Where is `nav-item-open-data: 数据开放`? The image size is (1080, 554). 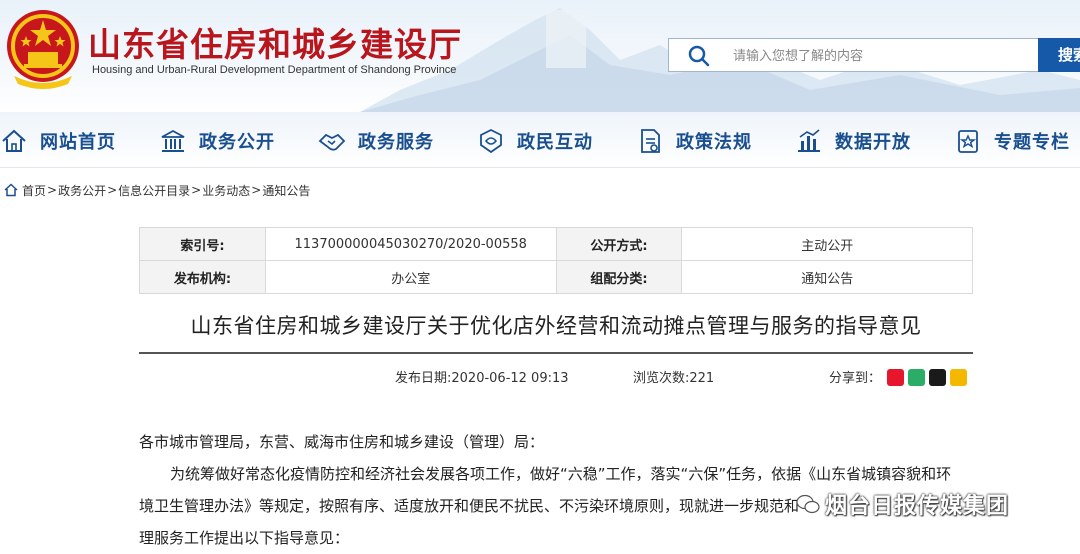
nav-item-open-data: 数据开放 is located at coordinates (853, 141).